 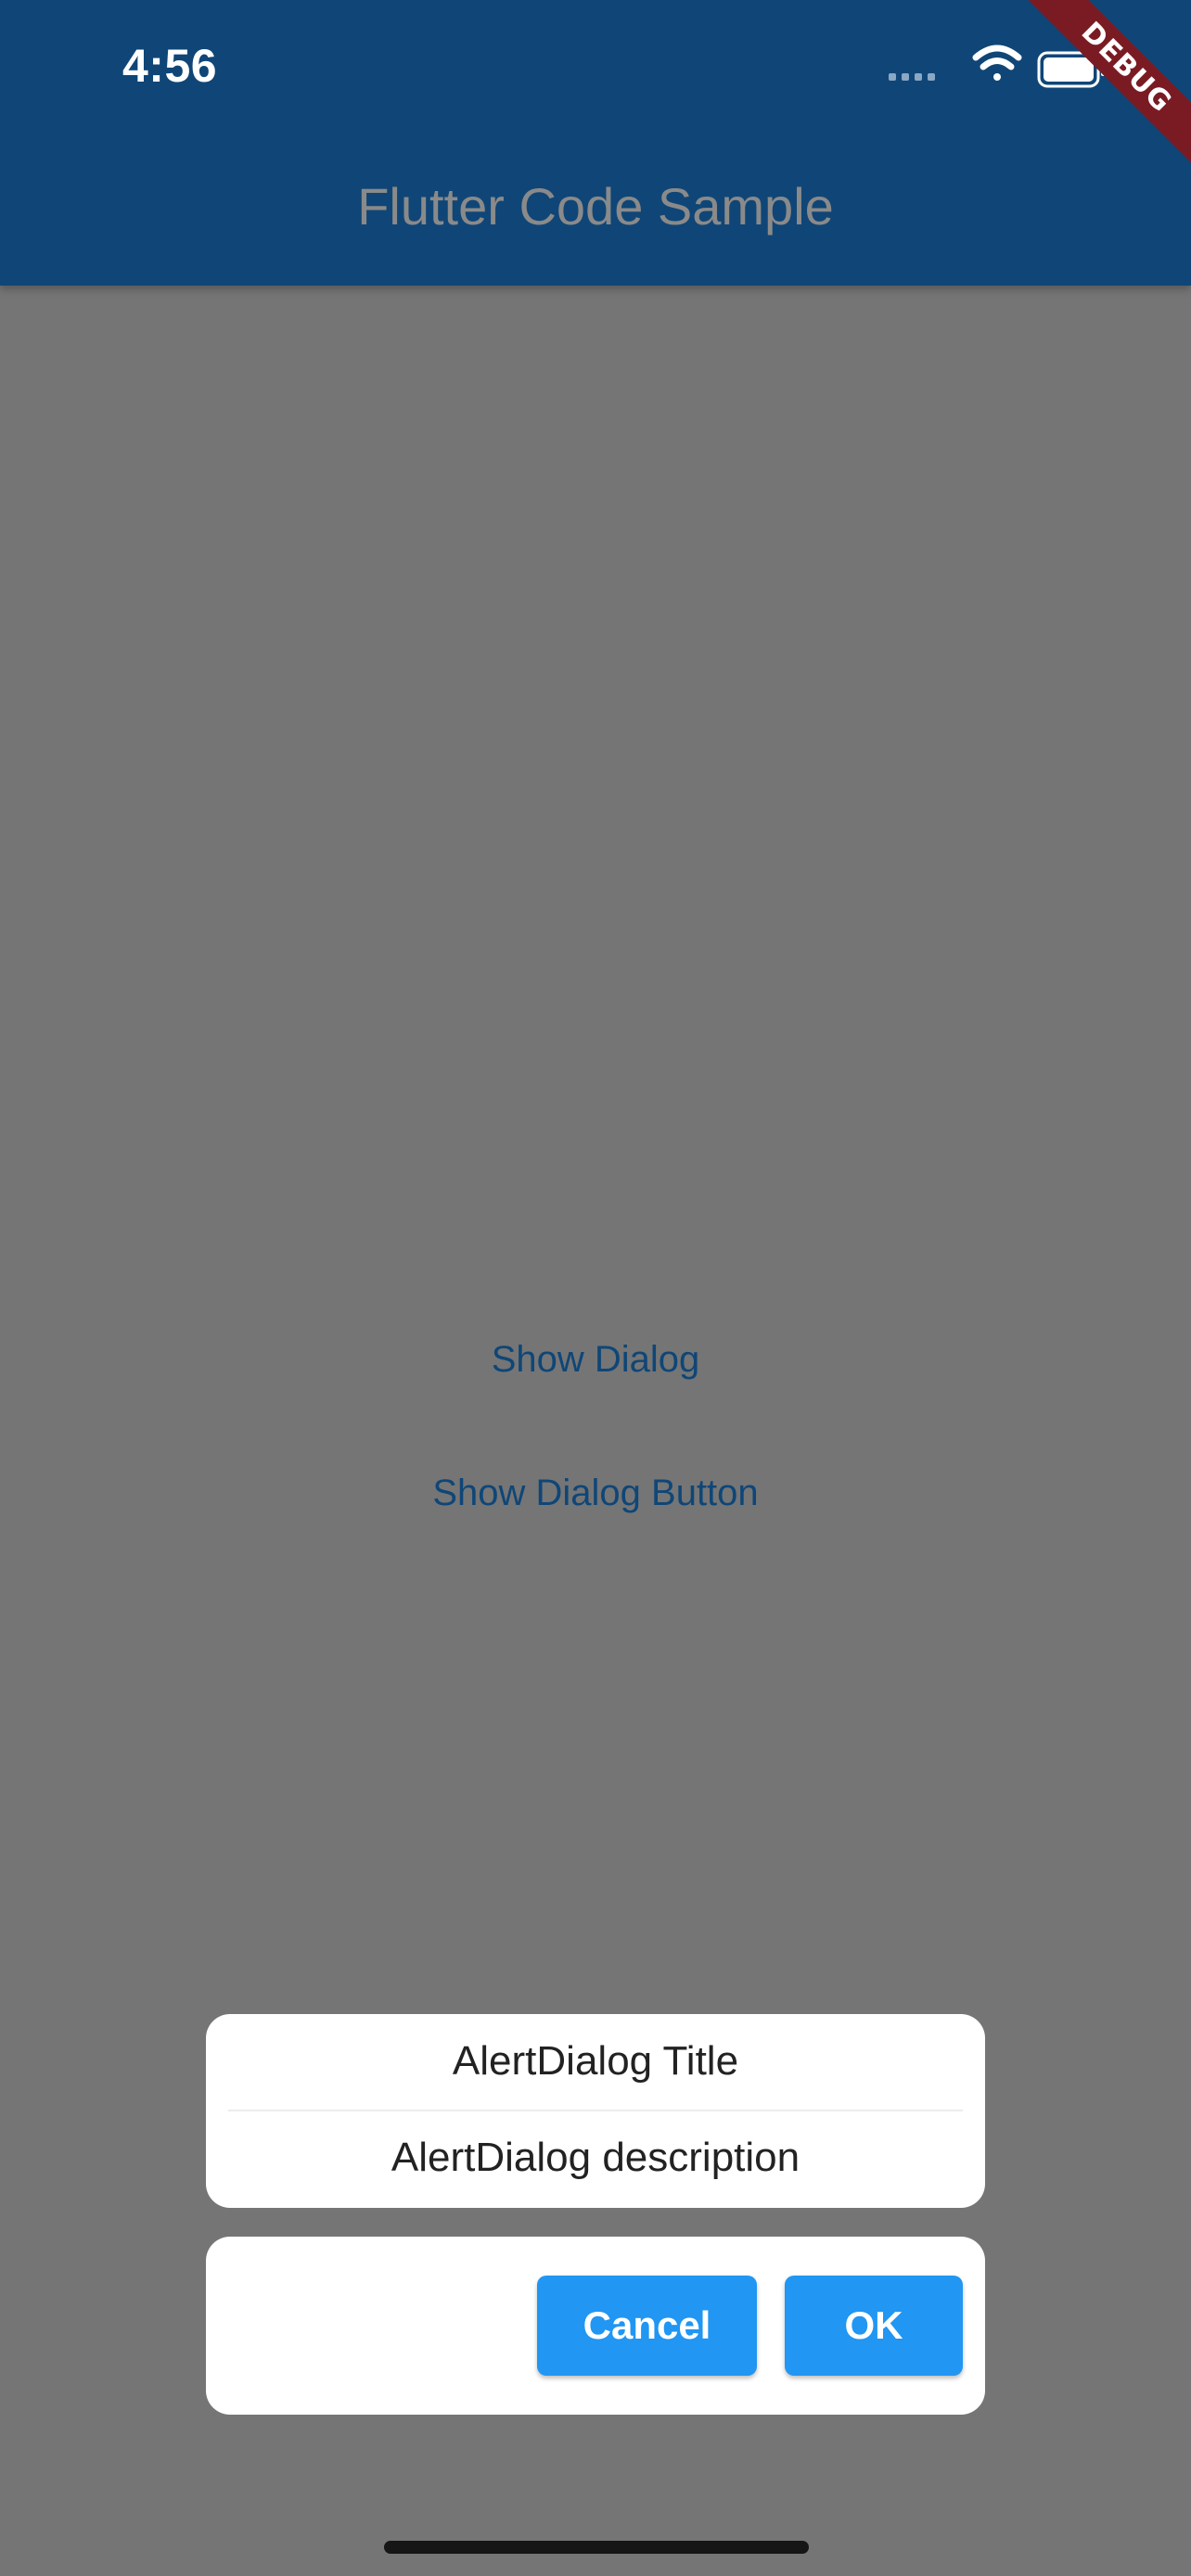 I want to click on alert-dialog-title: AlertDialog Title, so click(x=595, y=2061).